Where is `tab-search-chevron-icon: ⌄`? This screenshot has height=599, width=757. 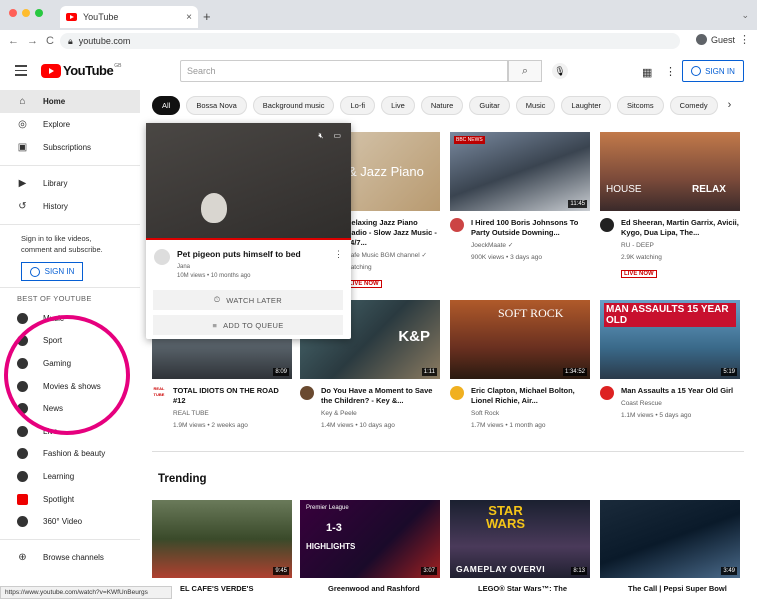 tab-search-chevron-icon: ⌄ is located at coordinates (745, 15).